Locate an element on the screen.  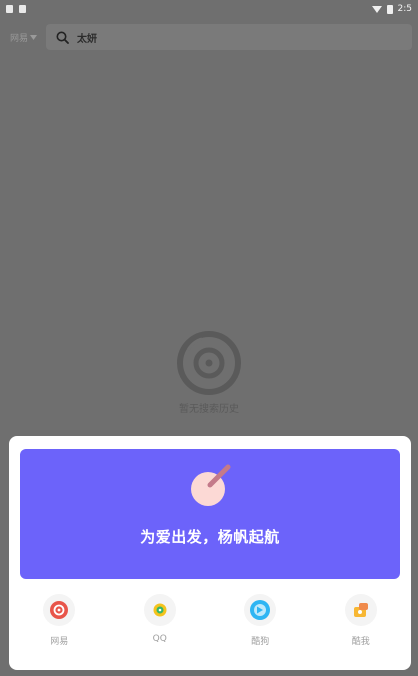
source-label: 网易 is located at coordinates (19, 38).